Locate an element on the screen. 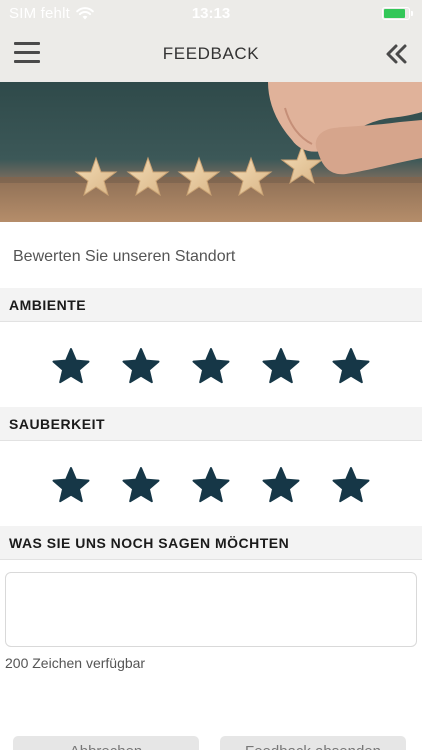 Image resolution: width=422 pixels, height=750 pixels. double-chevron-left-icon is located at coordinates (397, 54).